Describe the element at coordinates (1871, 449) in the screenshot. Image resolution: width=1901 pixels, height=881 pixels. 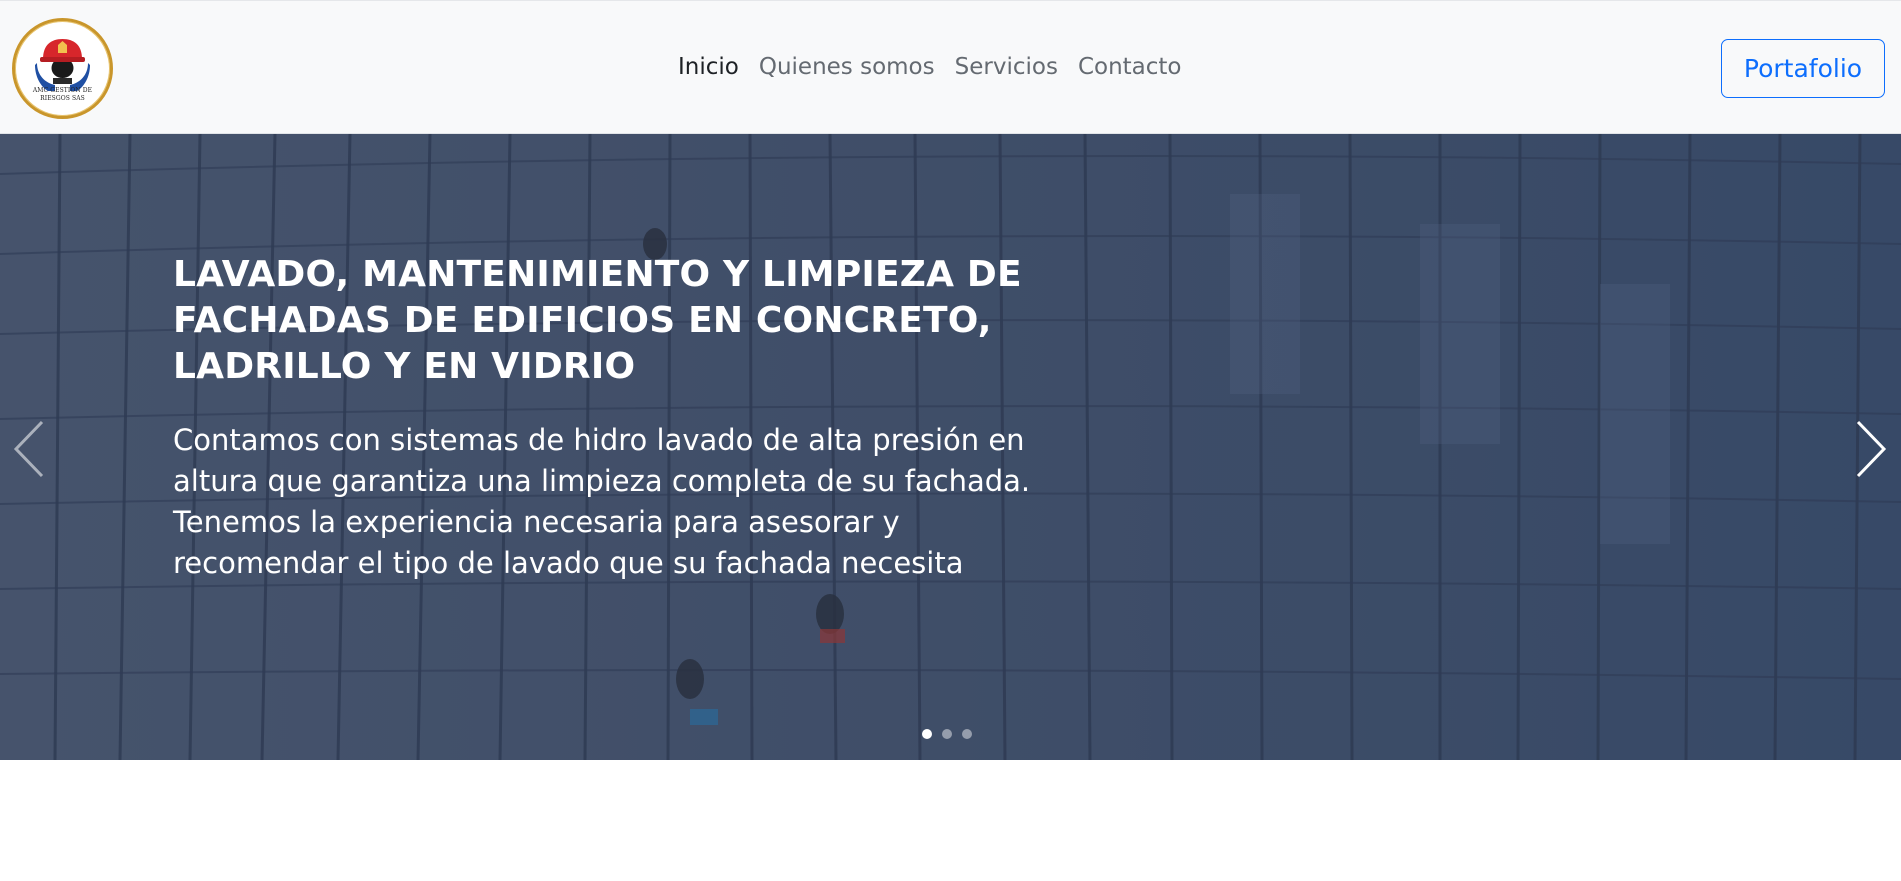
I see `chevron-right-icon` at that location.